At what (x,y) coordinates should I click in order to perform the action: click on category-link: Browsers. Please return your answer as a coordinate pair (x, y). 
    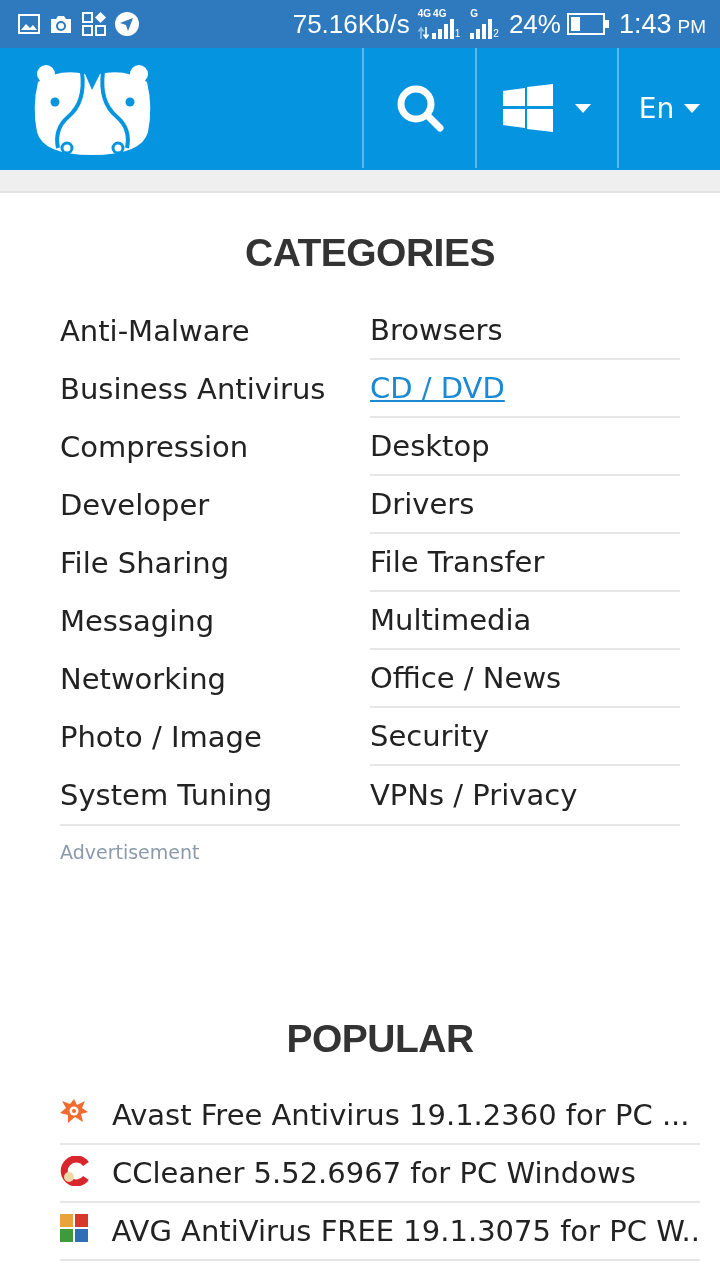
    Looking at the image, I should click on (436, 330).